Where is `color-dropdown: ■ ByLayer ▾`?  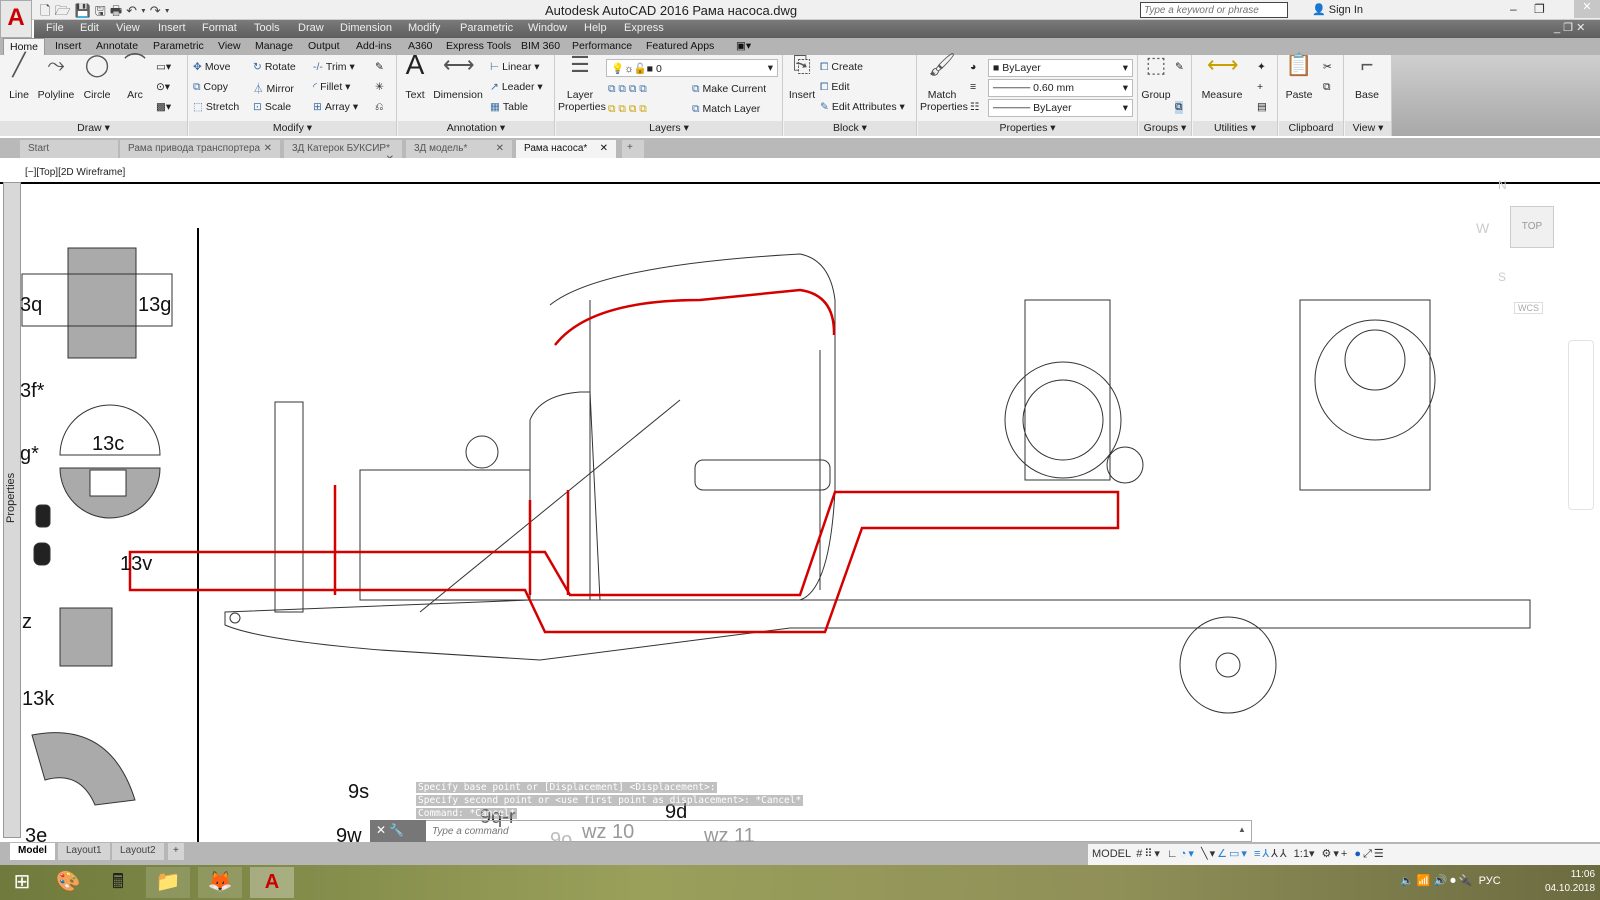 color-dropdown: ■ ByLayer ▾ is located at coordinates (1060, 68).